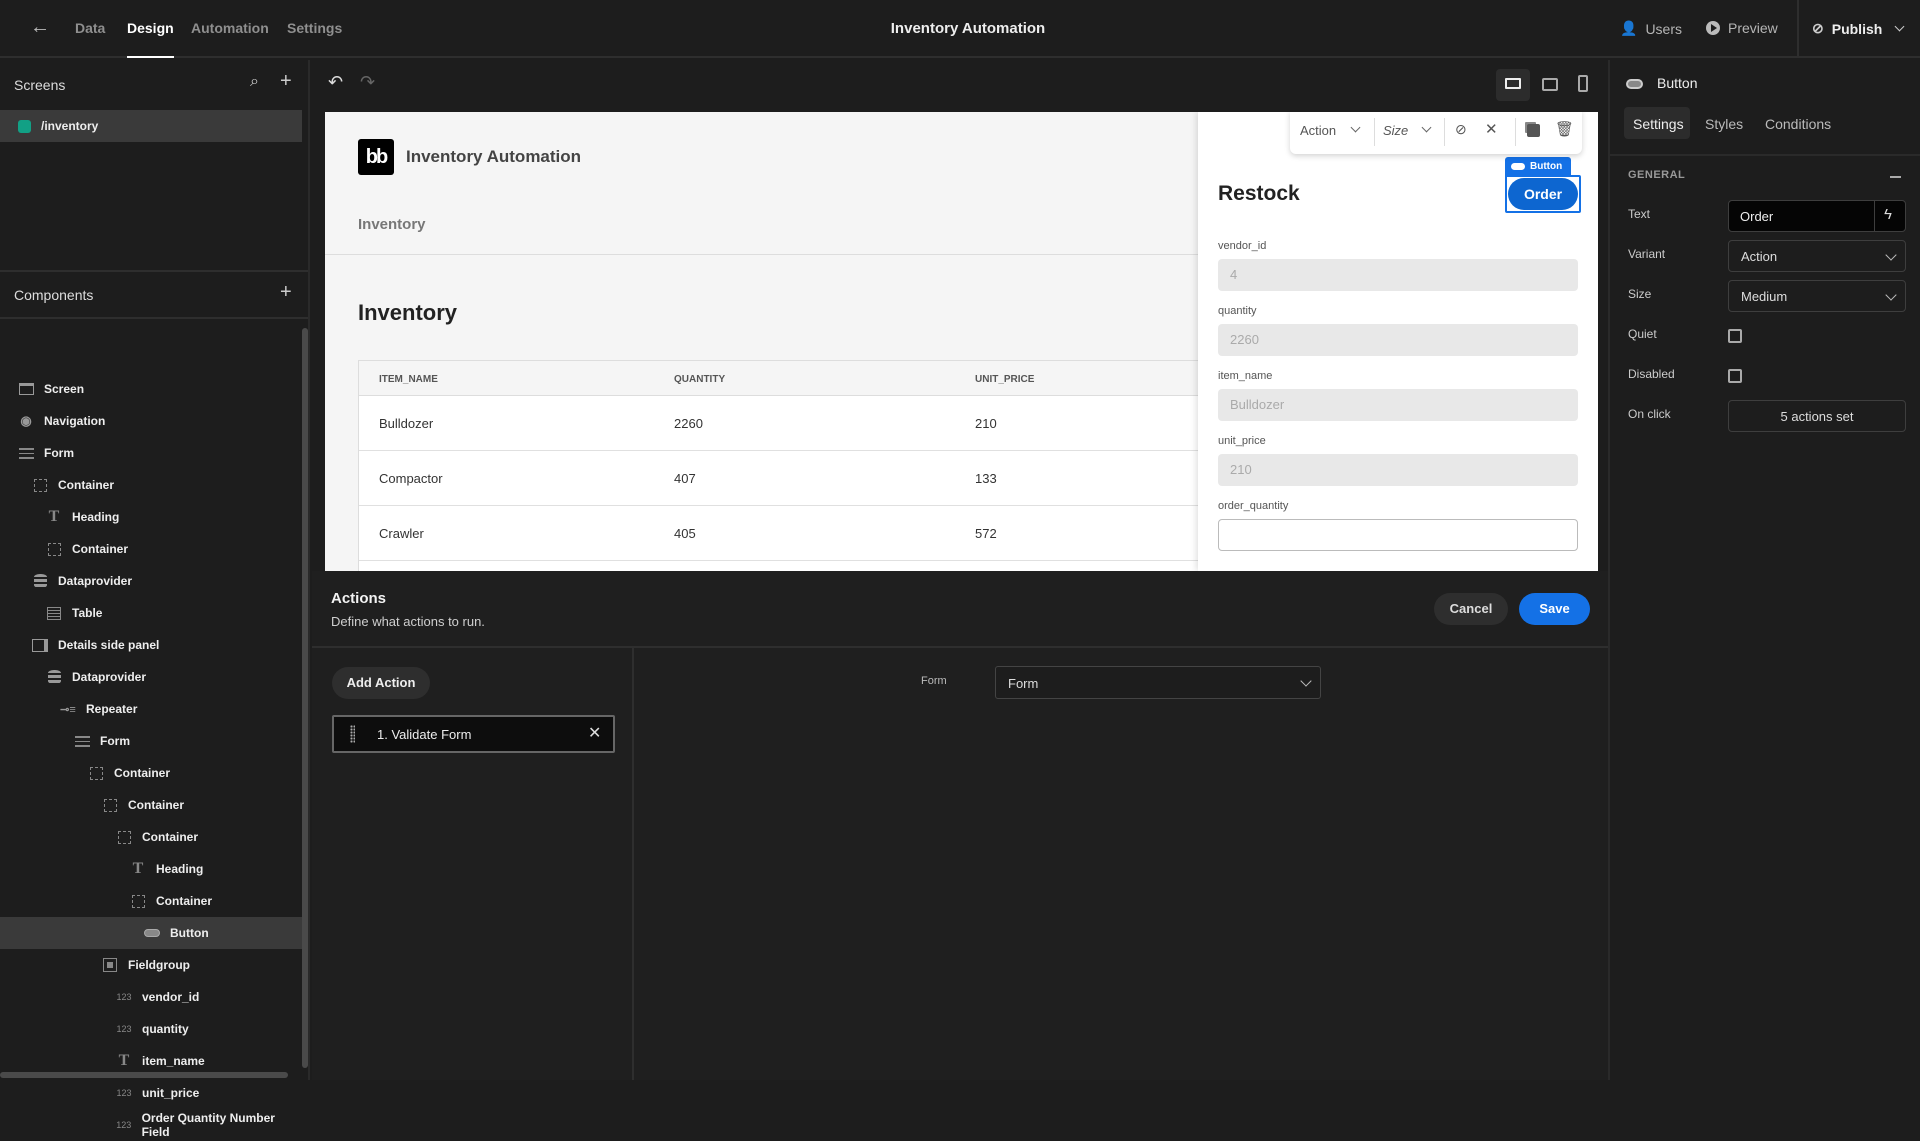 This screenshot has height=1141, width=1920. What do you see at coordinates (1640, 294) in the screenshot?
I see `size-prop-label: Size` at bounding box center [1640, 294].